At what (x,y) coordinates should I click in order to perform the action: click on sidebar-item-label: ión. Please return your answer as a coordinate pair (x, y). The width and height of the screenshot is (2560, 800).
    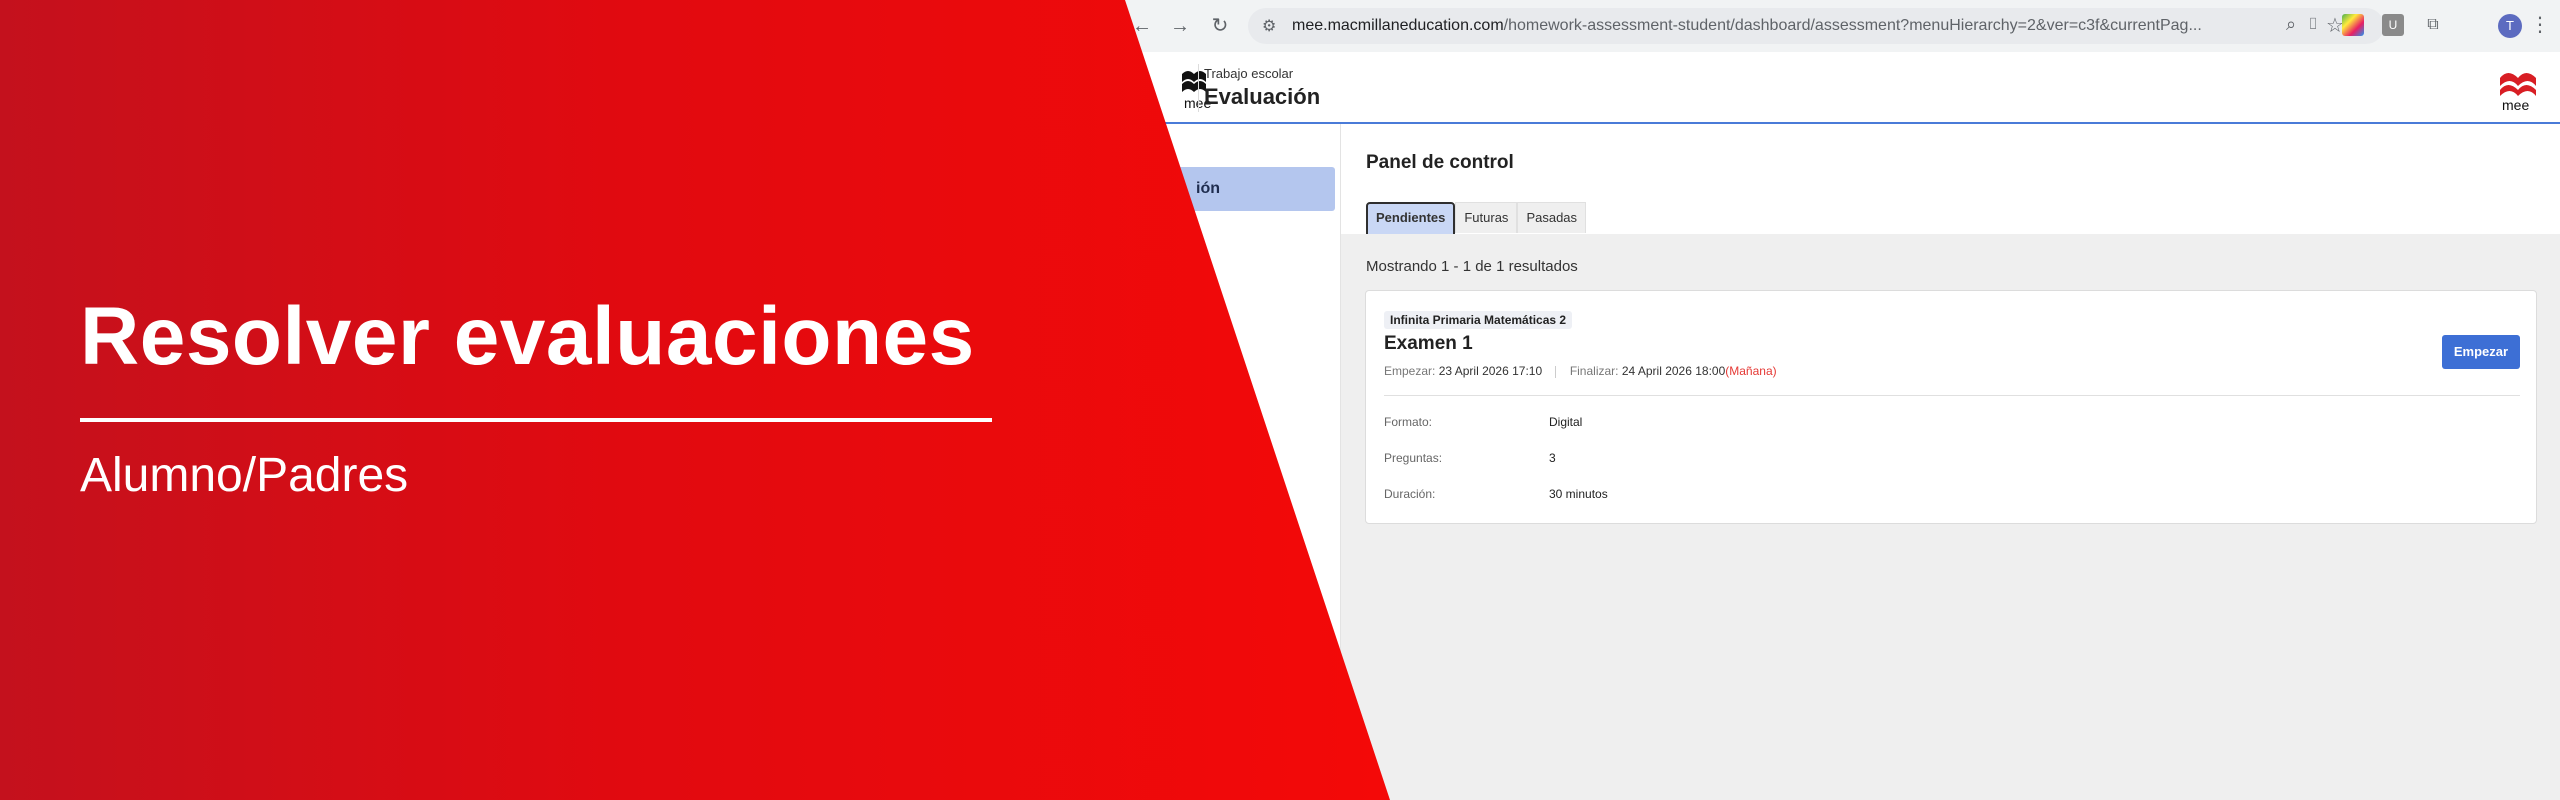
    Looking at the image, I should click on (1208, 188).